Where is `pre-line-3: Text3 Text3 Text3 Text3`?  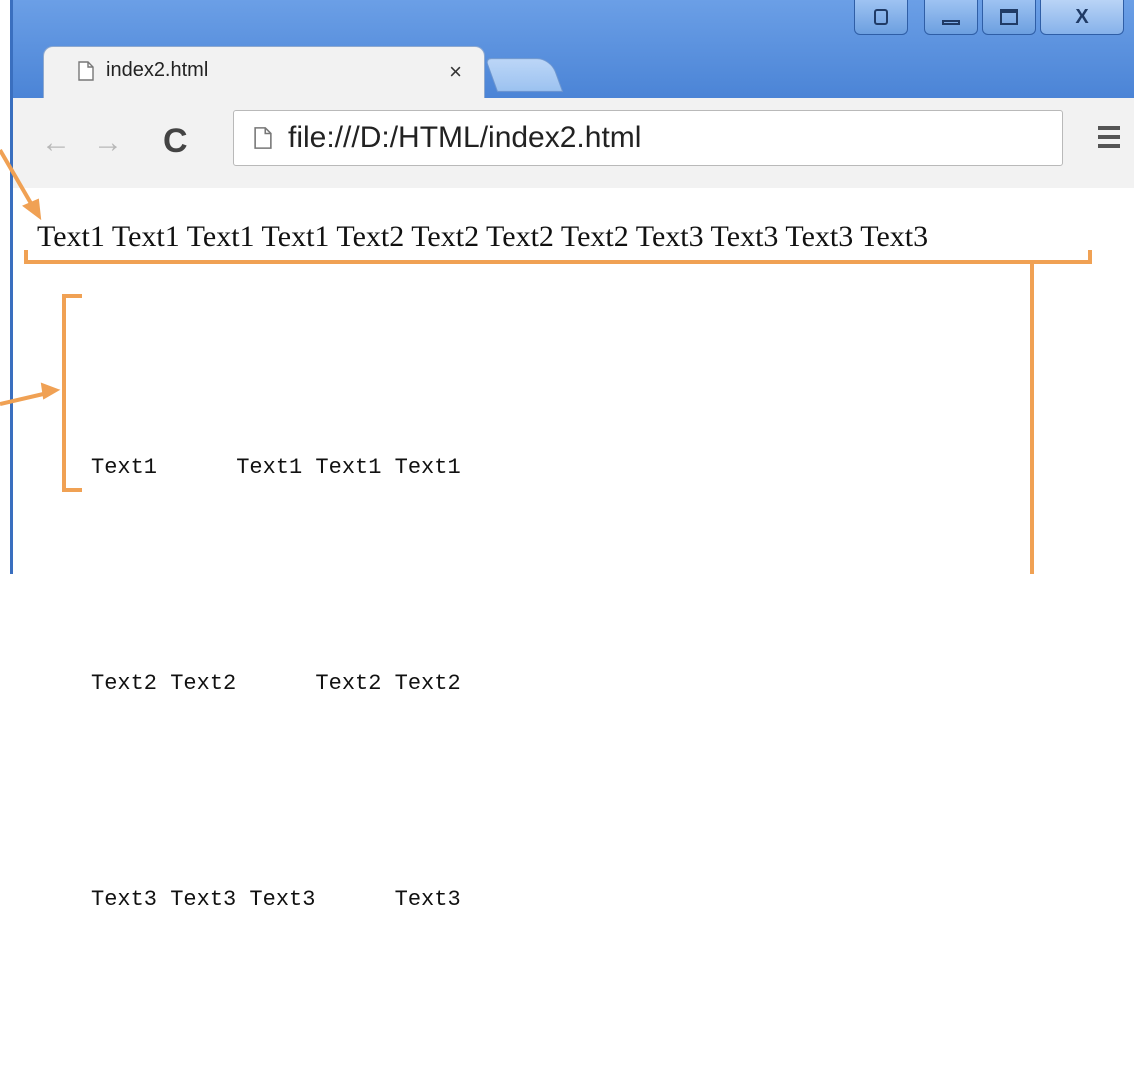 pre-line-3: Text3 Text3 Text3 Text3 is located at coordinates (276, 899).